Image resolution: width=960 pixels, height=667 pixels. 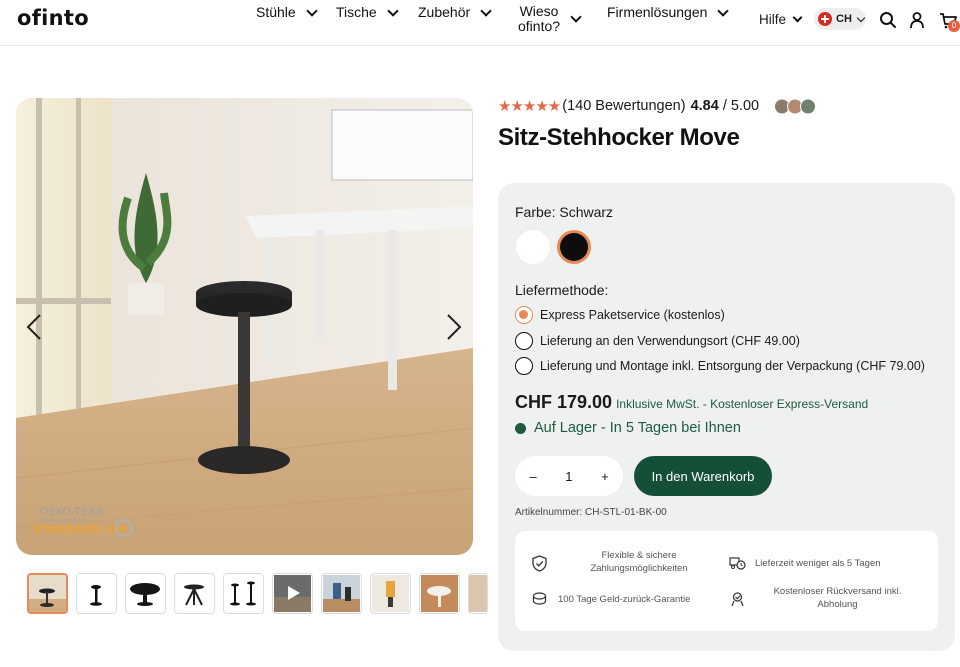 I want to click on thumbnail-6-video, so click(x=292, y=593).